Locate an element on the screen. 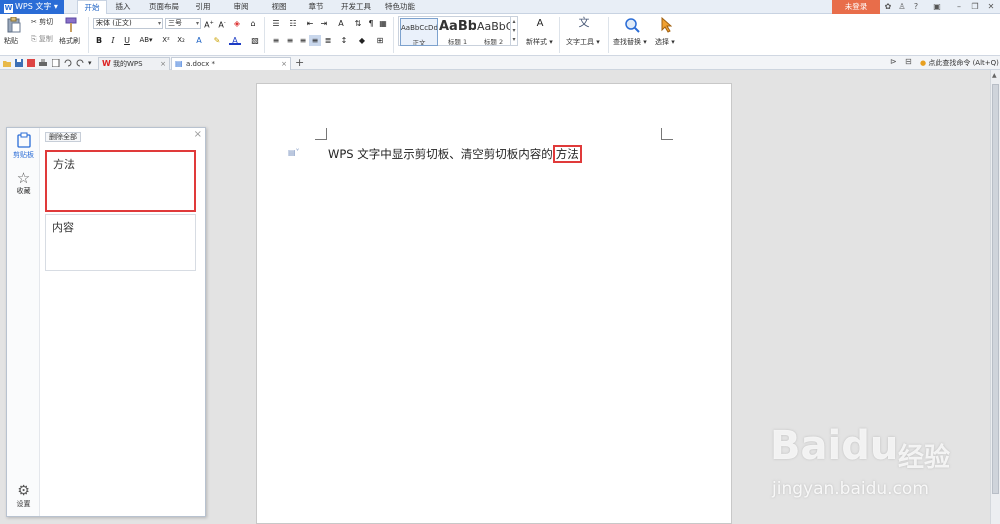  text-effect-icon: A is located at coordinates (199, 40).